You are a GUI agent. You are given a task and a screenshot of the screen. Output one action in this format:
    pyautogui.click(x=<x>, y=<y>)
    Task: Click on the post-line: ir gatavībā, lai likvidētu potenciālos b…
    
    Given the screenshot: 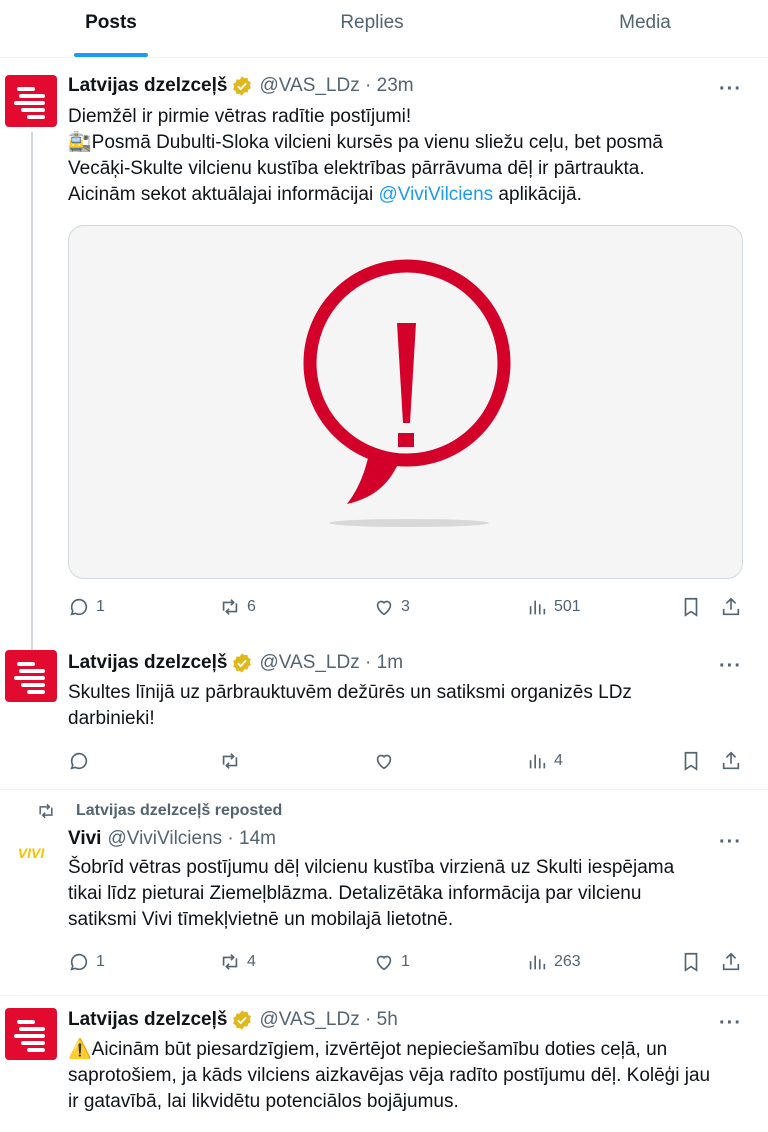 What is the action you would take?
    pyautogui.click(x=263, y=1101)
    